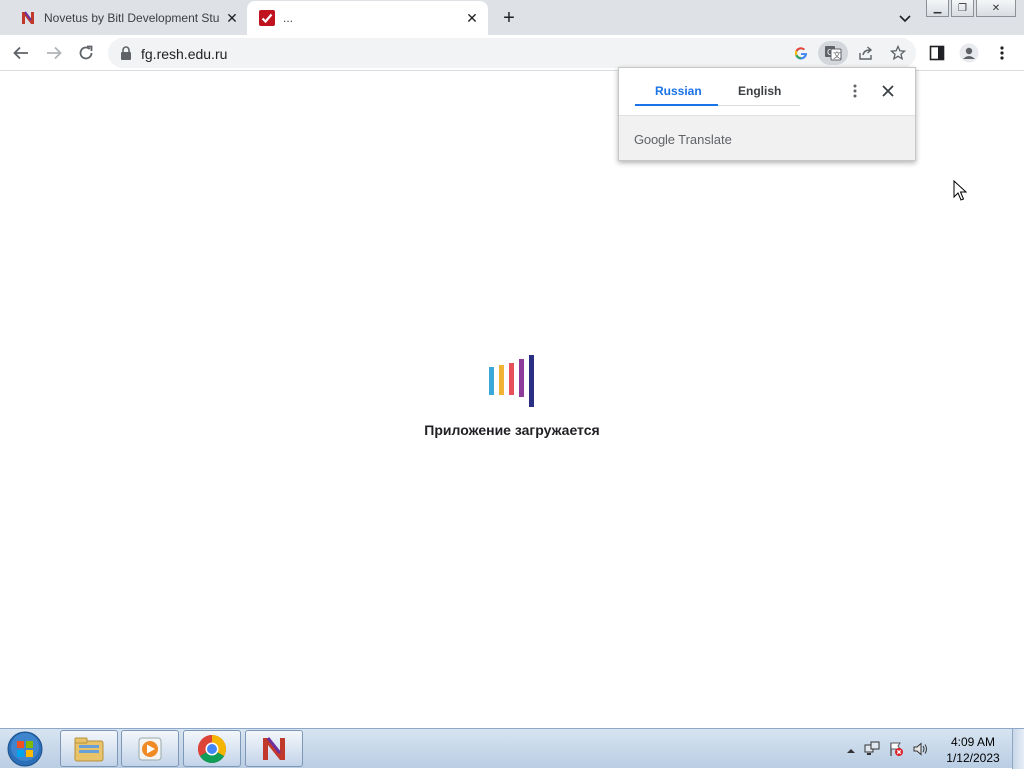 The height and width of the screenshot is (769, 1024). Describe the element at coordinates (1002, 53) in the screenshot. I see `kebab-menu-icon` at that location.